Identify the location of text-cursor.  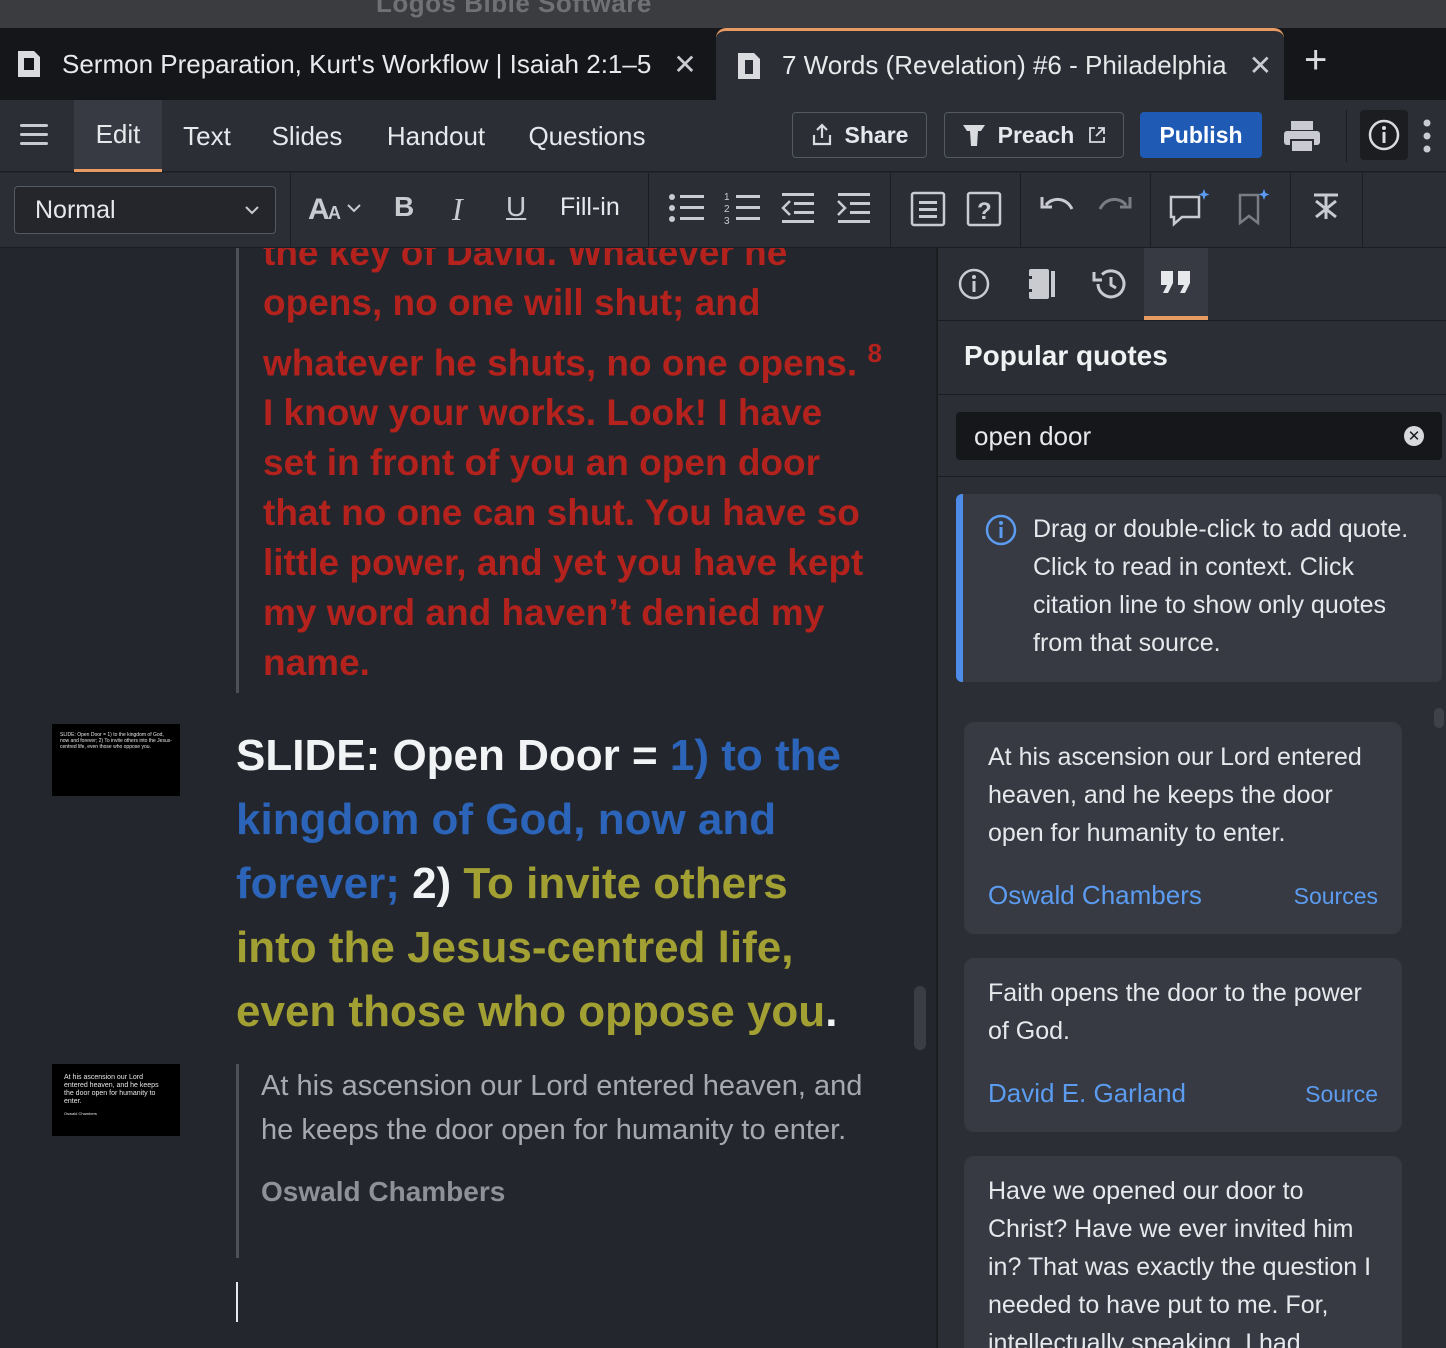
(237, 1302).